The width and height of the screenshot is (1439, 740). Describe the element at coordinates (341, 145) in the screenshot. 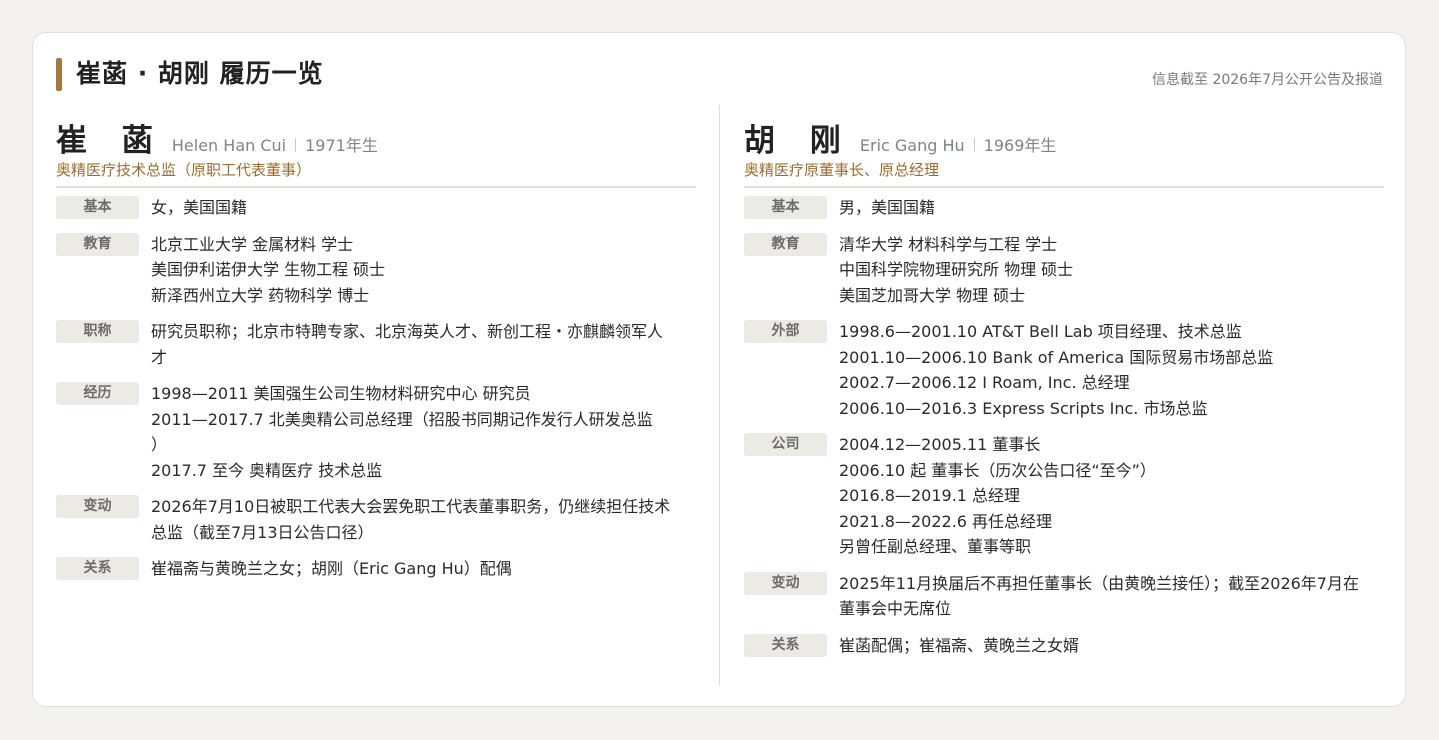

I see `birth-year: 1971年生` at that location.